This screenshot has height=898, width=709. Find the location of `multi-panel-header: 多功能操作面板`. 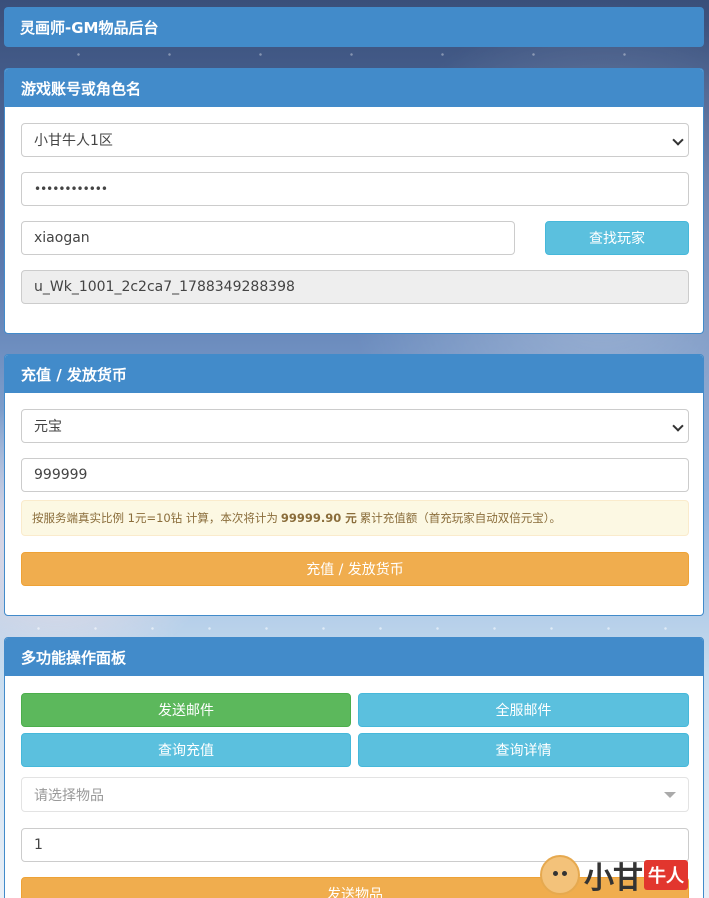

multi-panel-header: 多功能操作面板 is located at coordinates (354, 657).